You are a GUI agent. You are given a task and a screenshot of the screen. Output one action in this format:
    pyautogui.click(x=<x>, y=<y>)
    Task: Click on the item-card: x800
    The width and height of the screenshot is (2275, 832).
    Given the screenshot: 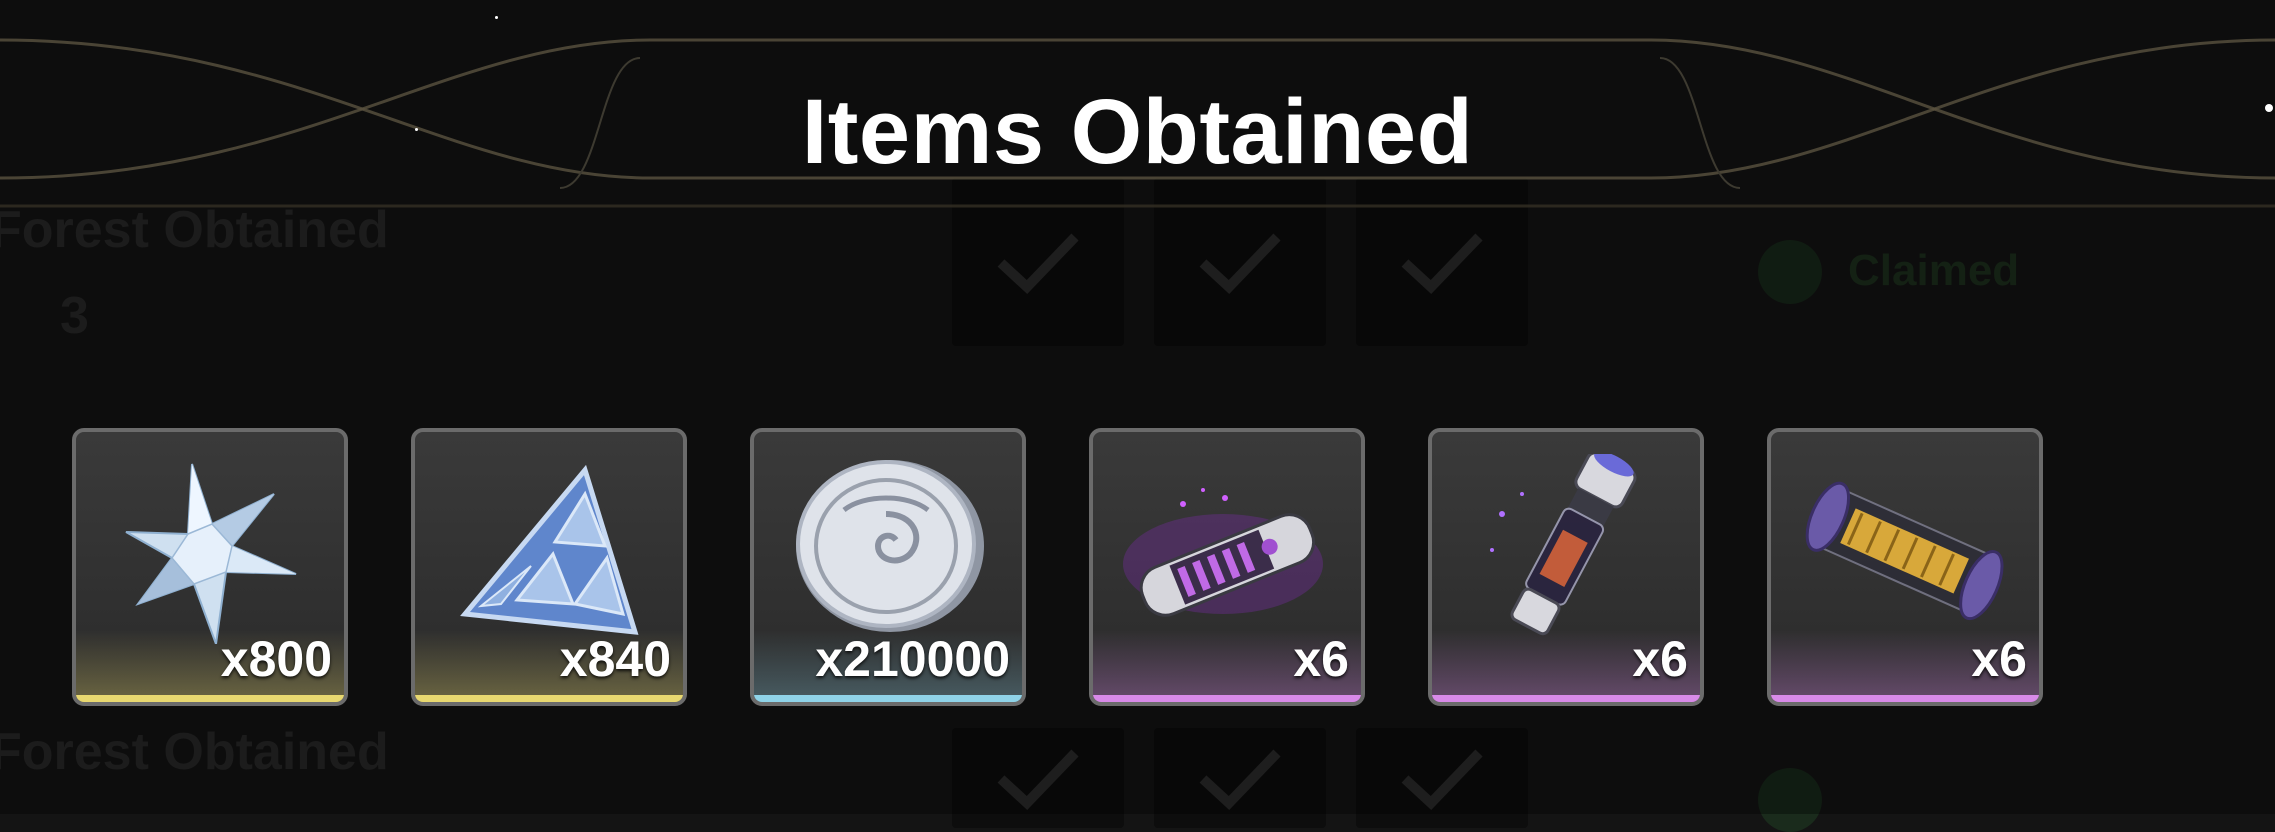 What is the action you would take?
    pyautogui.click(x=210, y=567)
    